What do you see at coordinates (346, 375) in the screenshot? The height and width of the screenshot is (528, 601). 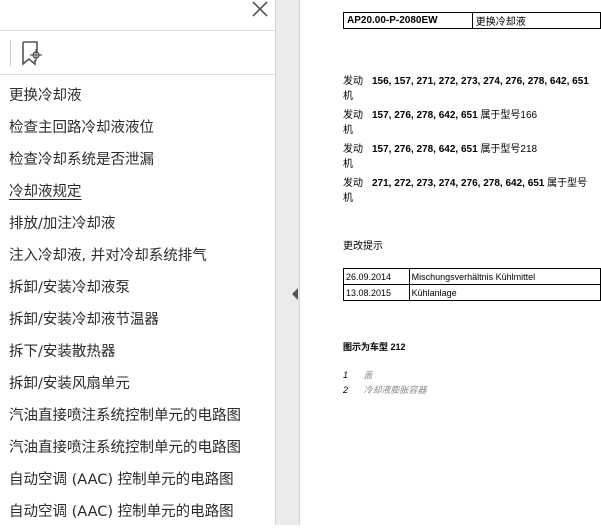 I see `legend-number: 1` at bounding box center [346, 375].